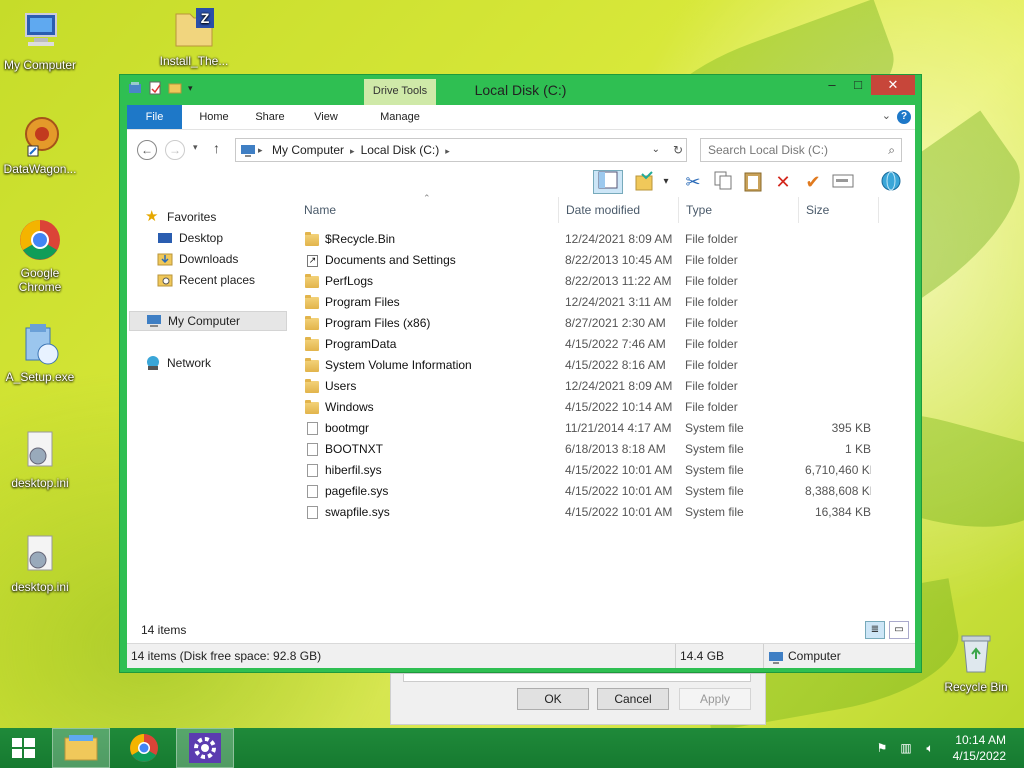 Image resolution: width=1024 pixels, height=768 pixels. I want to click on nav-label: Desktop, so click(201, 238).